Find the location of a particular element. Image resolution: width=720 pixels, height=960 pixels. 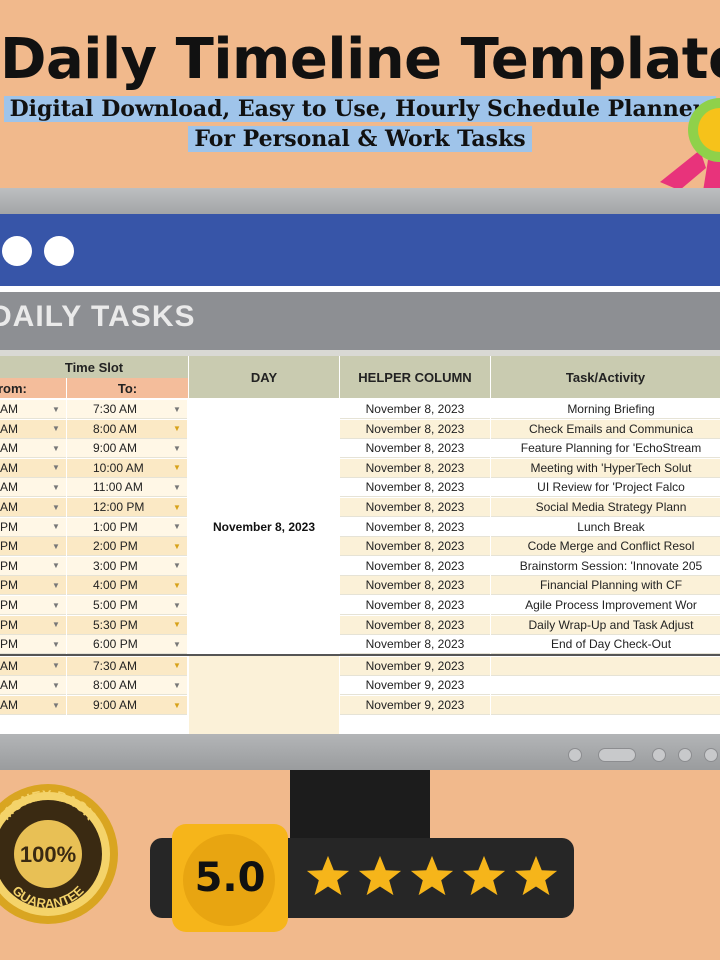

to-time-cell: 10:00 AM ▼ is located at coordinates (127, 468).